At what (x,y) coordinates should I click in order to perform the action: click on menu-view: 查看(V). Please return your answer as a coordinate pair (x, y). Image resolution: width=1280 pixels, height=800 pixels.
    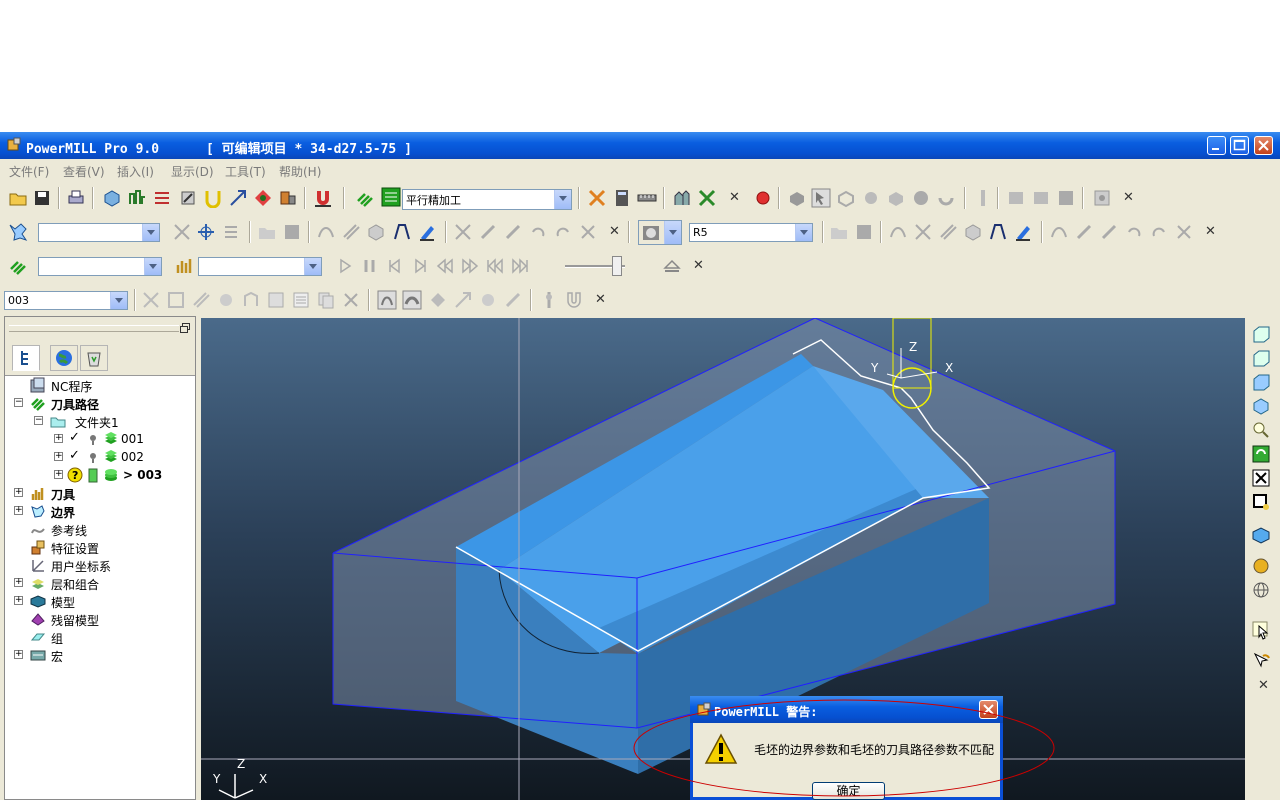
    Looking at the image, I should click on (84, 171).